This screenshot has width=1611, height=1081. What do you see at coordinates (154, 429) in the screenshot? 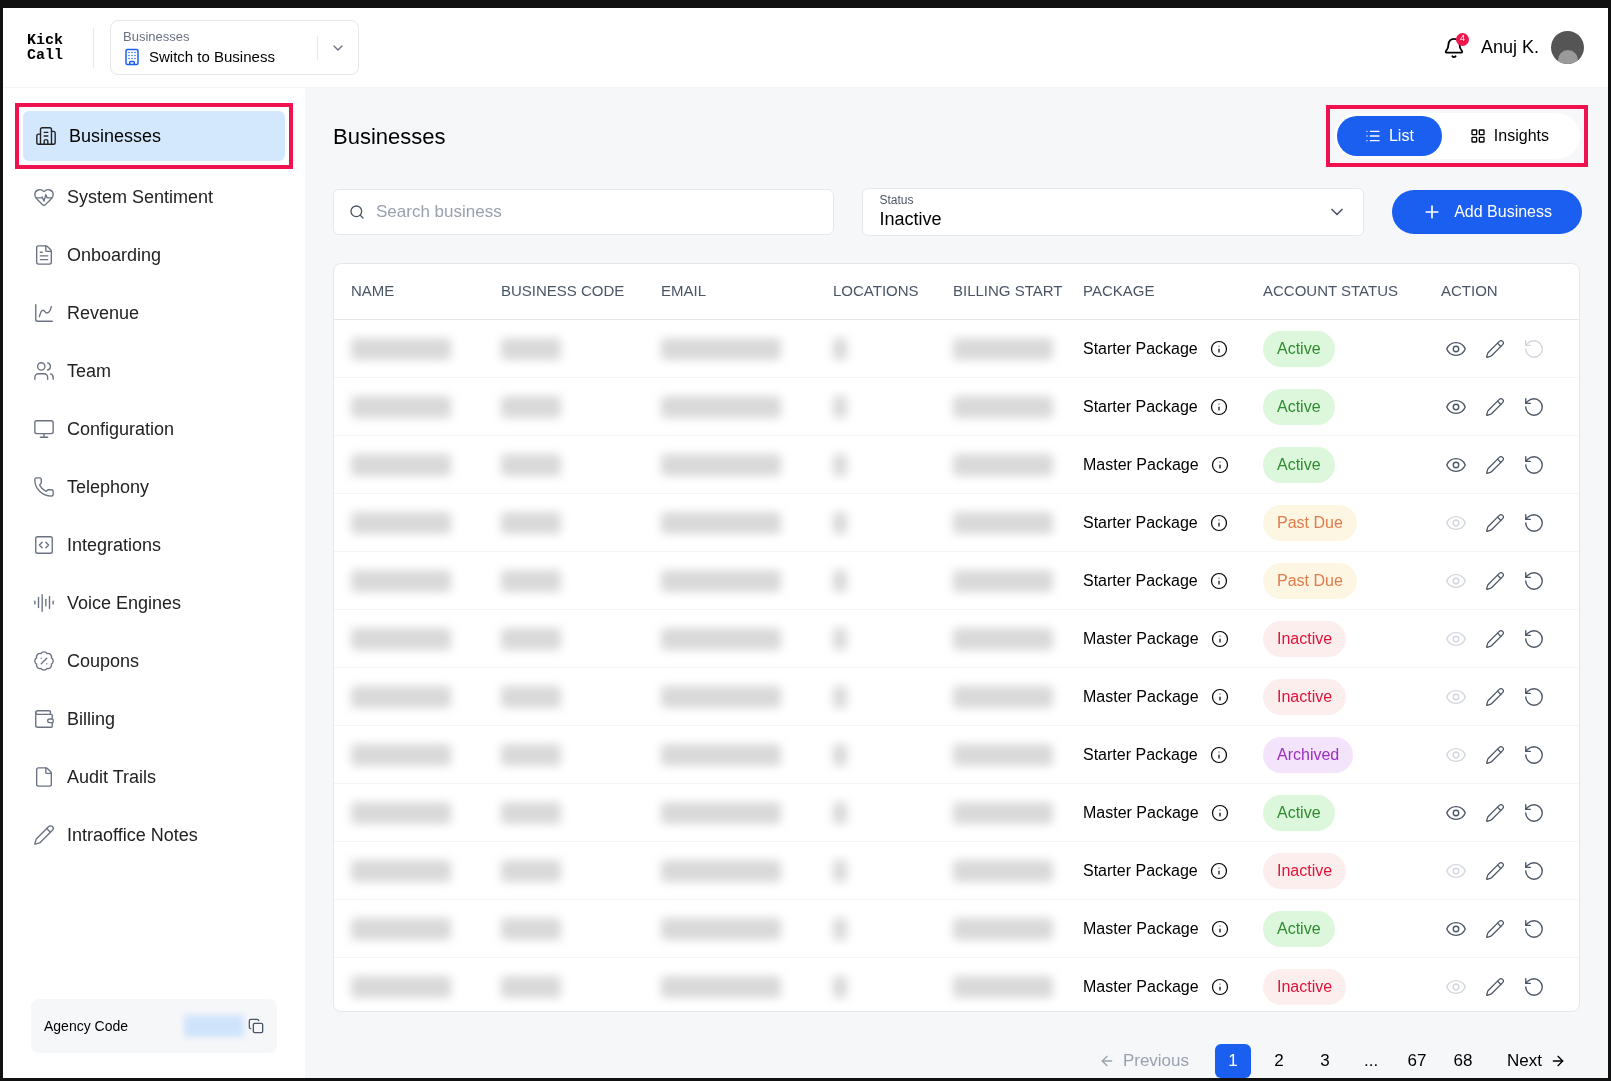
I see `sidebar-item: Configuration` at bounding box center [154, 429].